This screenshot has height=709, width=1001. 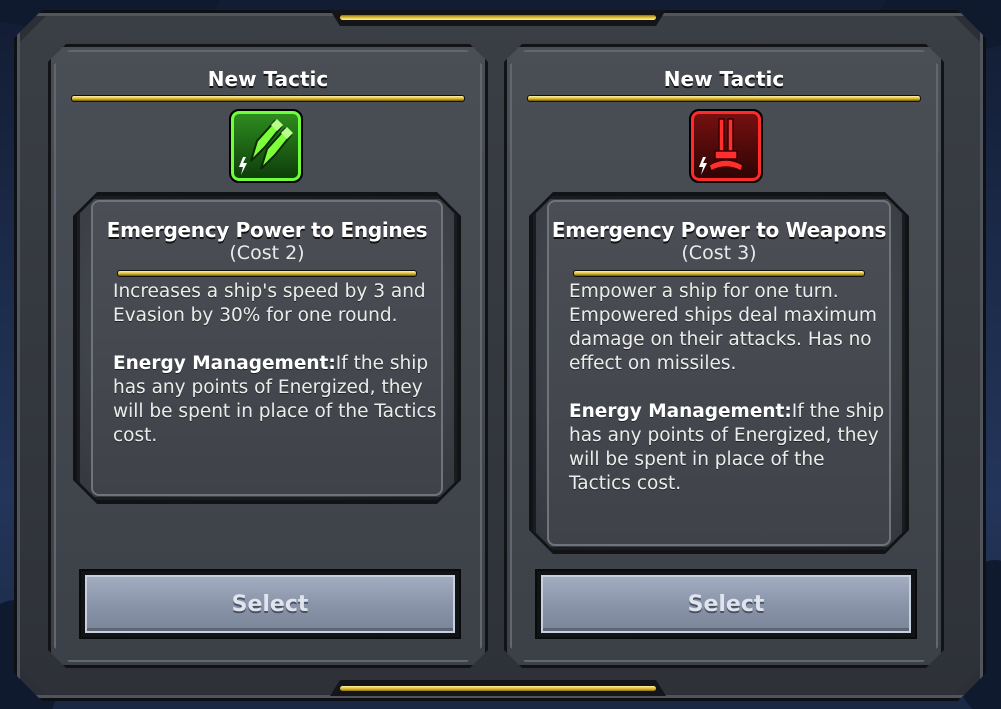 I want to click on weapons-power-icon, so click(x=726, y=146).